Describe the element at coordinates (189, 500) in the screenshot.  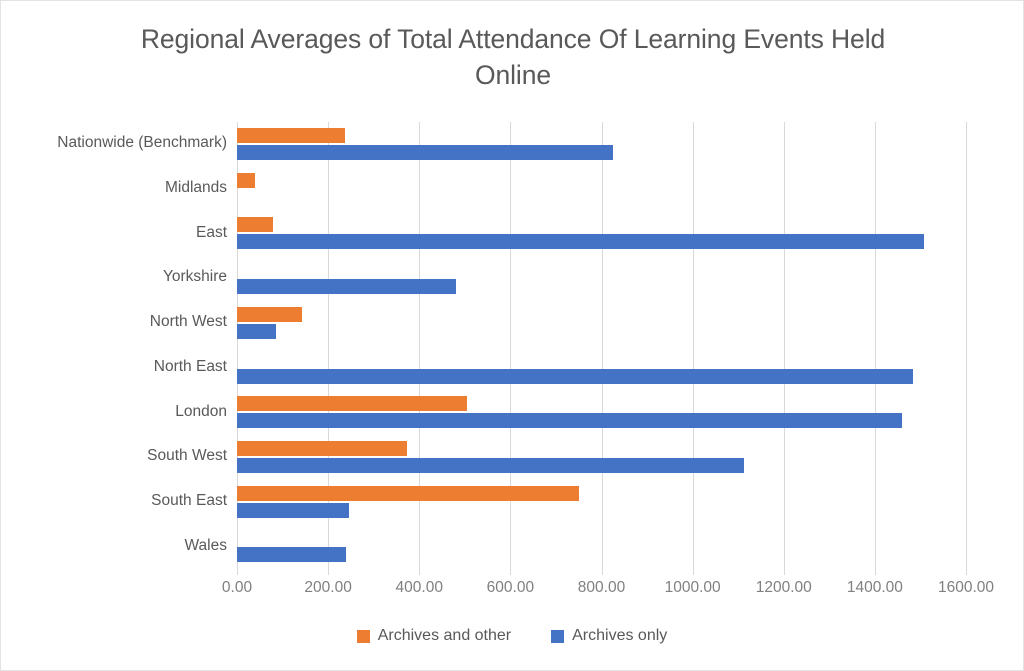
I see `y-axis-label-south-east: South East` at that location.